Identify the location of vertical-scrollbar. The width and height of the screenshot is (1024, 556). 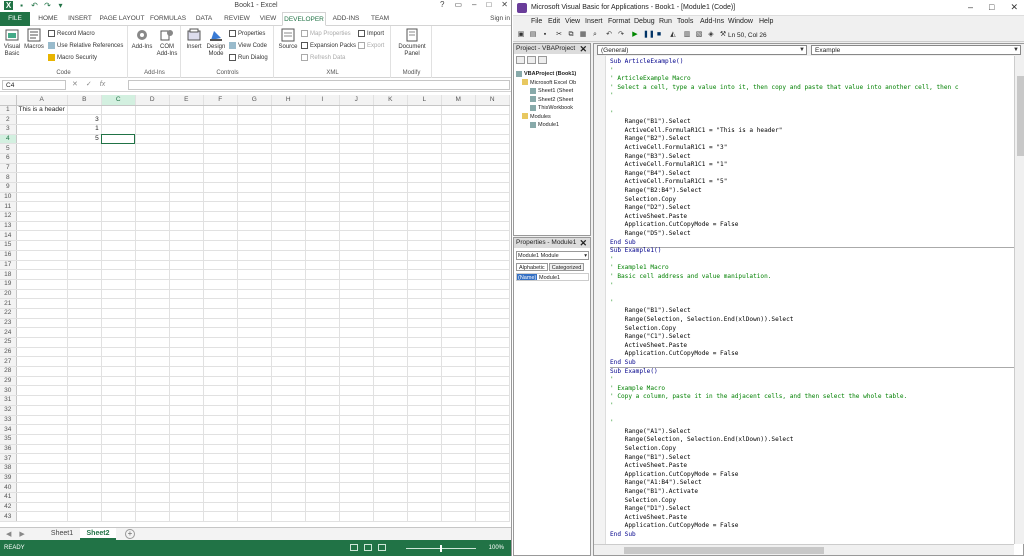
(1019, 300).